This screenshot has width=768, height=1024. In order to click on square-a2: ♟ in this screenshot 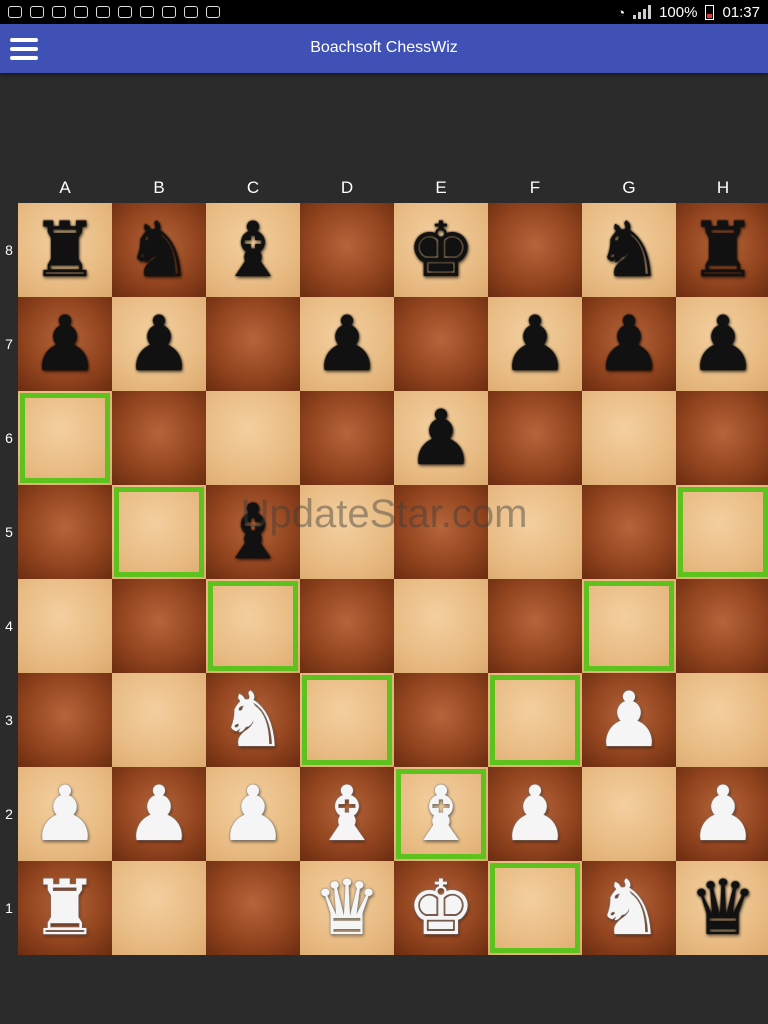, I will do `click(65, 814)`.